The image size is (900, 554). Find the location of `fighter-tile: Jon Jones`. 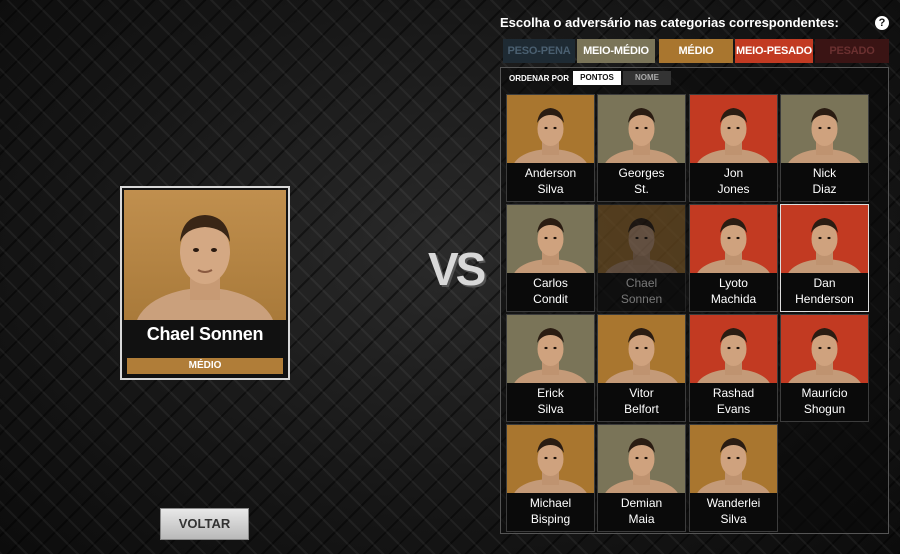

fighter-tile: Jon Jones is located at coordinates (733, 148).